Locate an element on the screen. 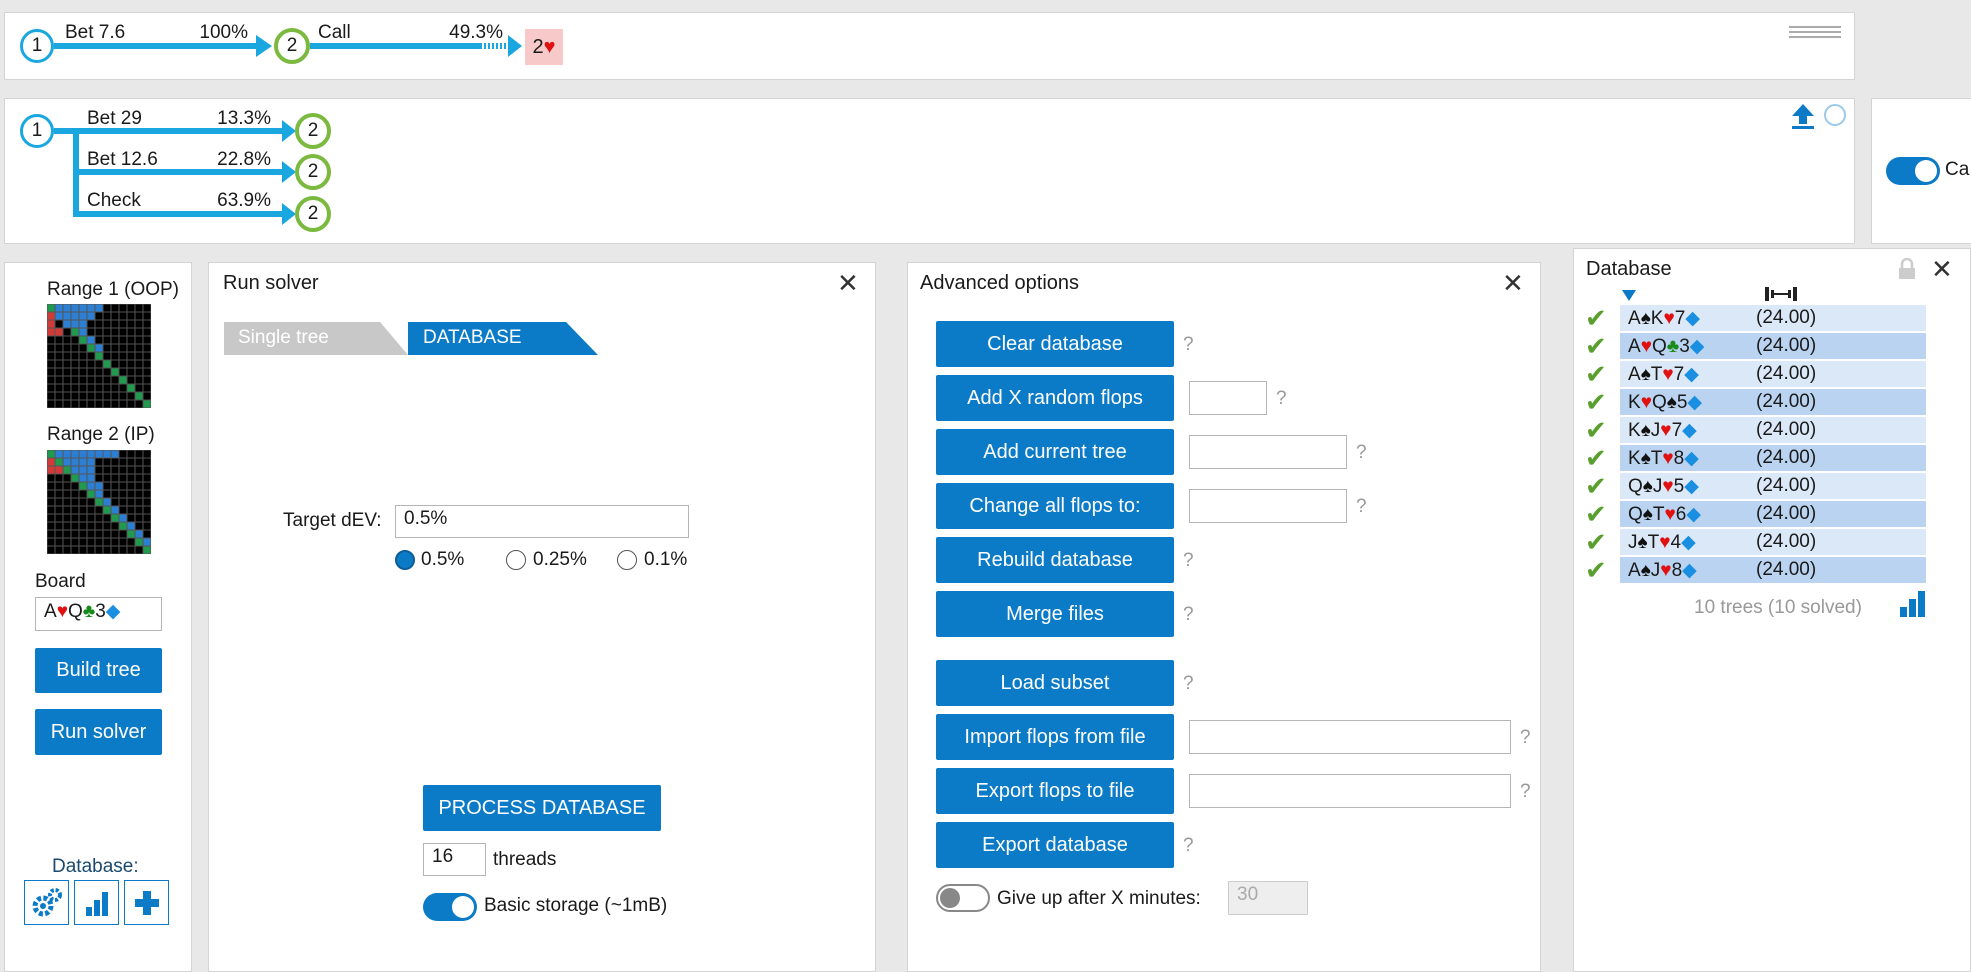  board-input: A♥Q♣3◆ is located at coordinates (98, 614).